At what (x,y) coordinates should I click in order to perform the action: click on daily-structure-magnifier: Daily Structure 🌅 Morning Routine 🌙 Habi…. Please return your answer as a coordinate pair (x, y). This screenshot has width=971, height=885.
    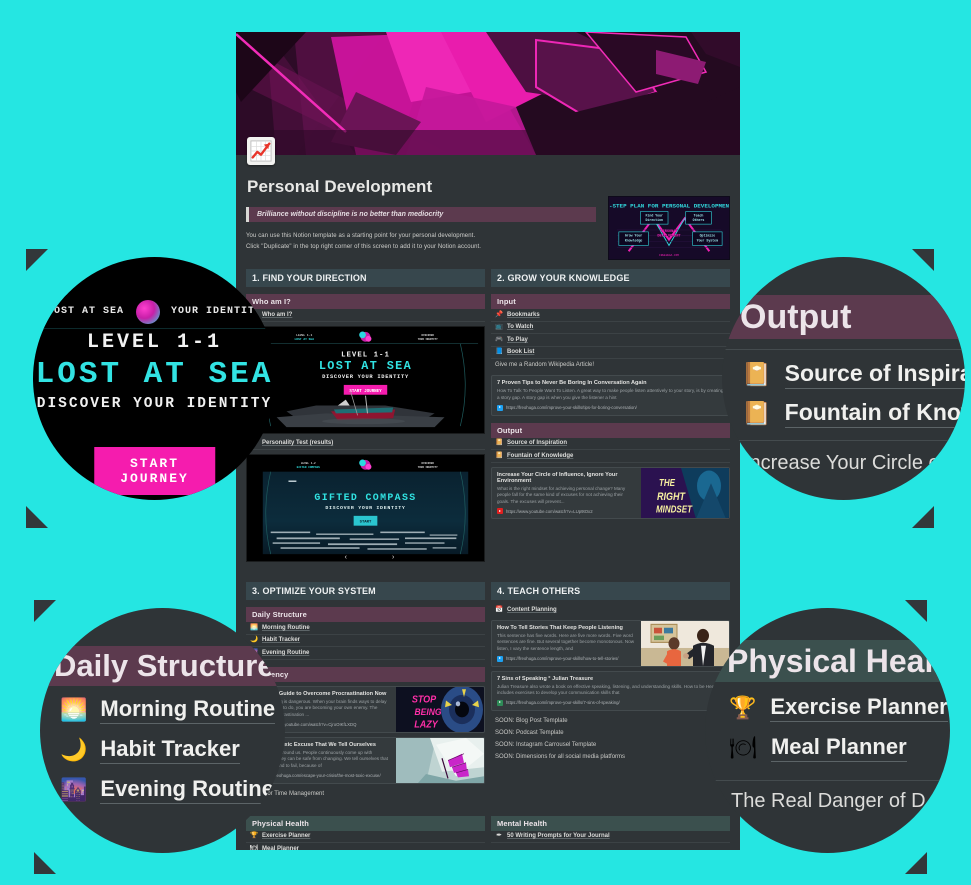
    Looking at the image, I should click on (162, 730).